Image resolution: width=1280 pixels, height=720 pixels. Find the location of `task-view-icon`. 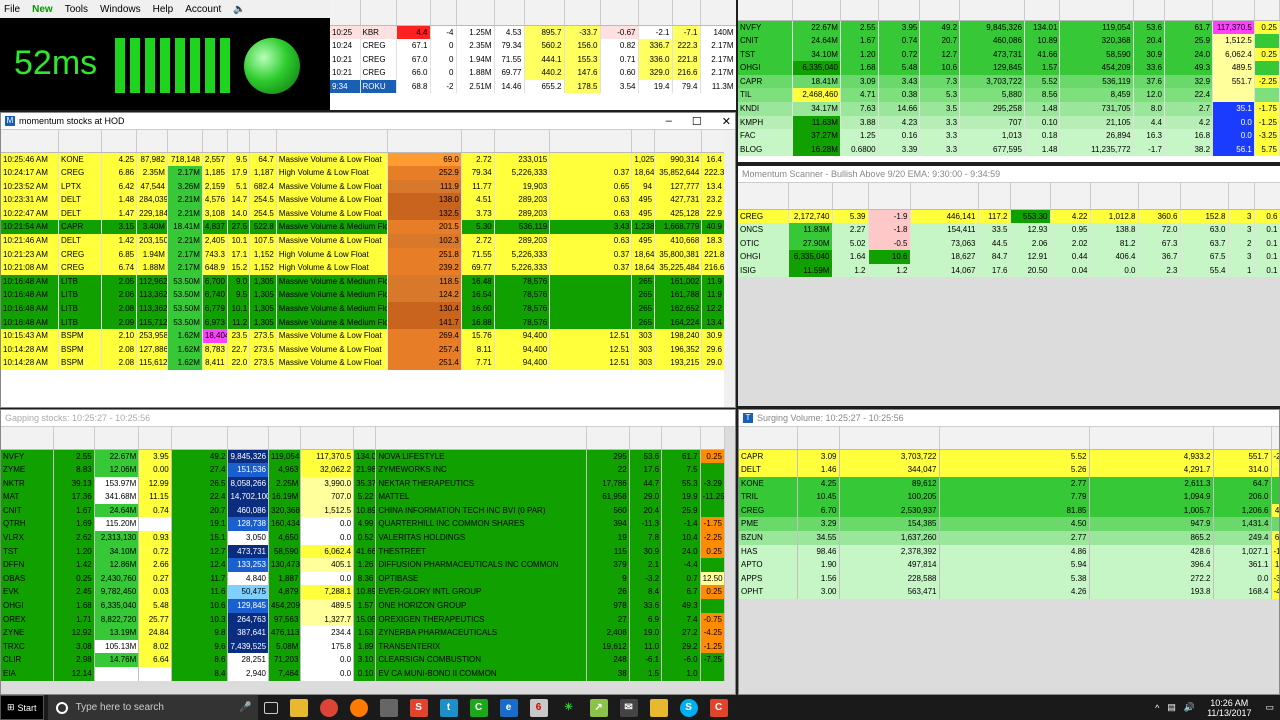

task-view-icon is located at coordinates (270, 707).